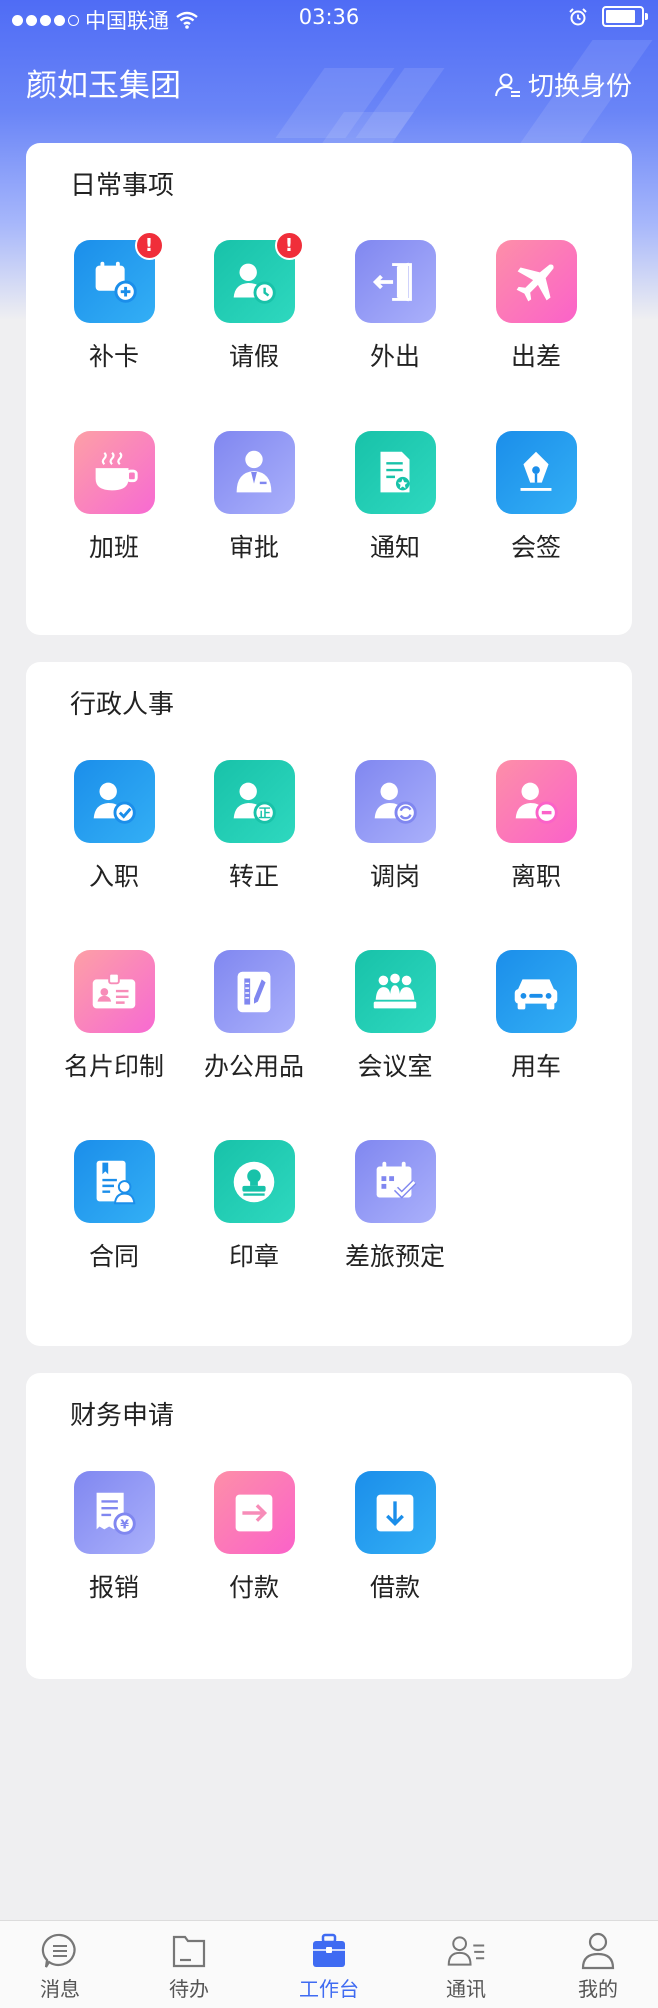  I want to click on business-card-icon, so click(114, 990).